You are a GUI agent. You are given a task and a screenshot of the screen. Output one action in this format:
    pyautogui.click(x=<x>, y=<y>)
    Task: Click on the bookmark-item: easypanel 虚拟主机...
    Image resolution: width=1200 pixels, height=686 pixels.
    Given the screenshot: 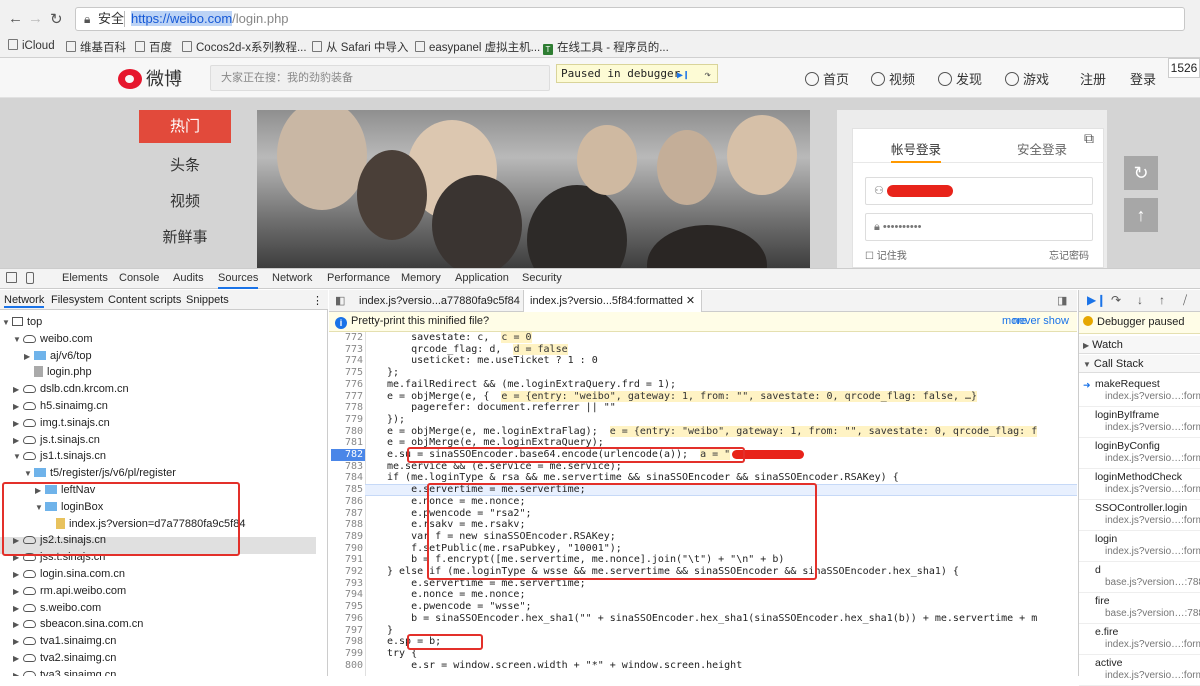 What is the action you would take?
    pyautogui.click(x=477, y=47)
    